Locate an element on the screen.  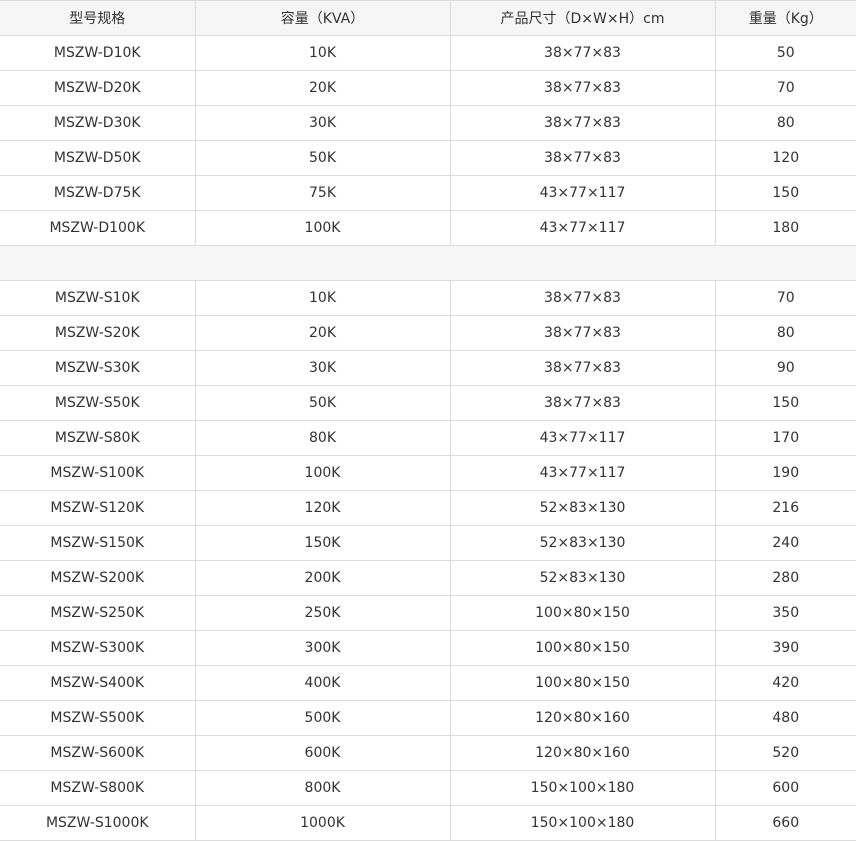
table-row: MSZW-S120K 120K 52×83×130 216 is located at coordinates (428, 508).